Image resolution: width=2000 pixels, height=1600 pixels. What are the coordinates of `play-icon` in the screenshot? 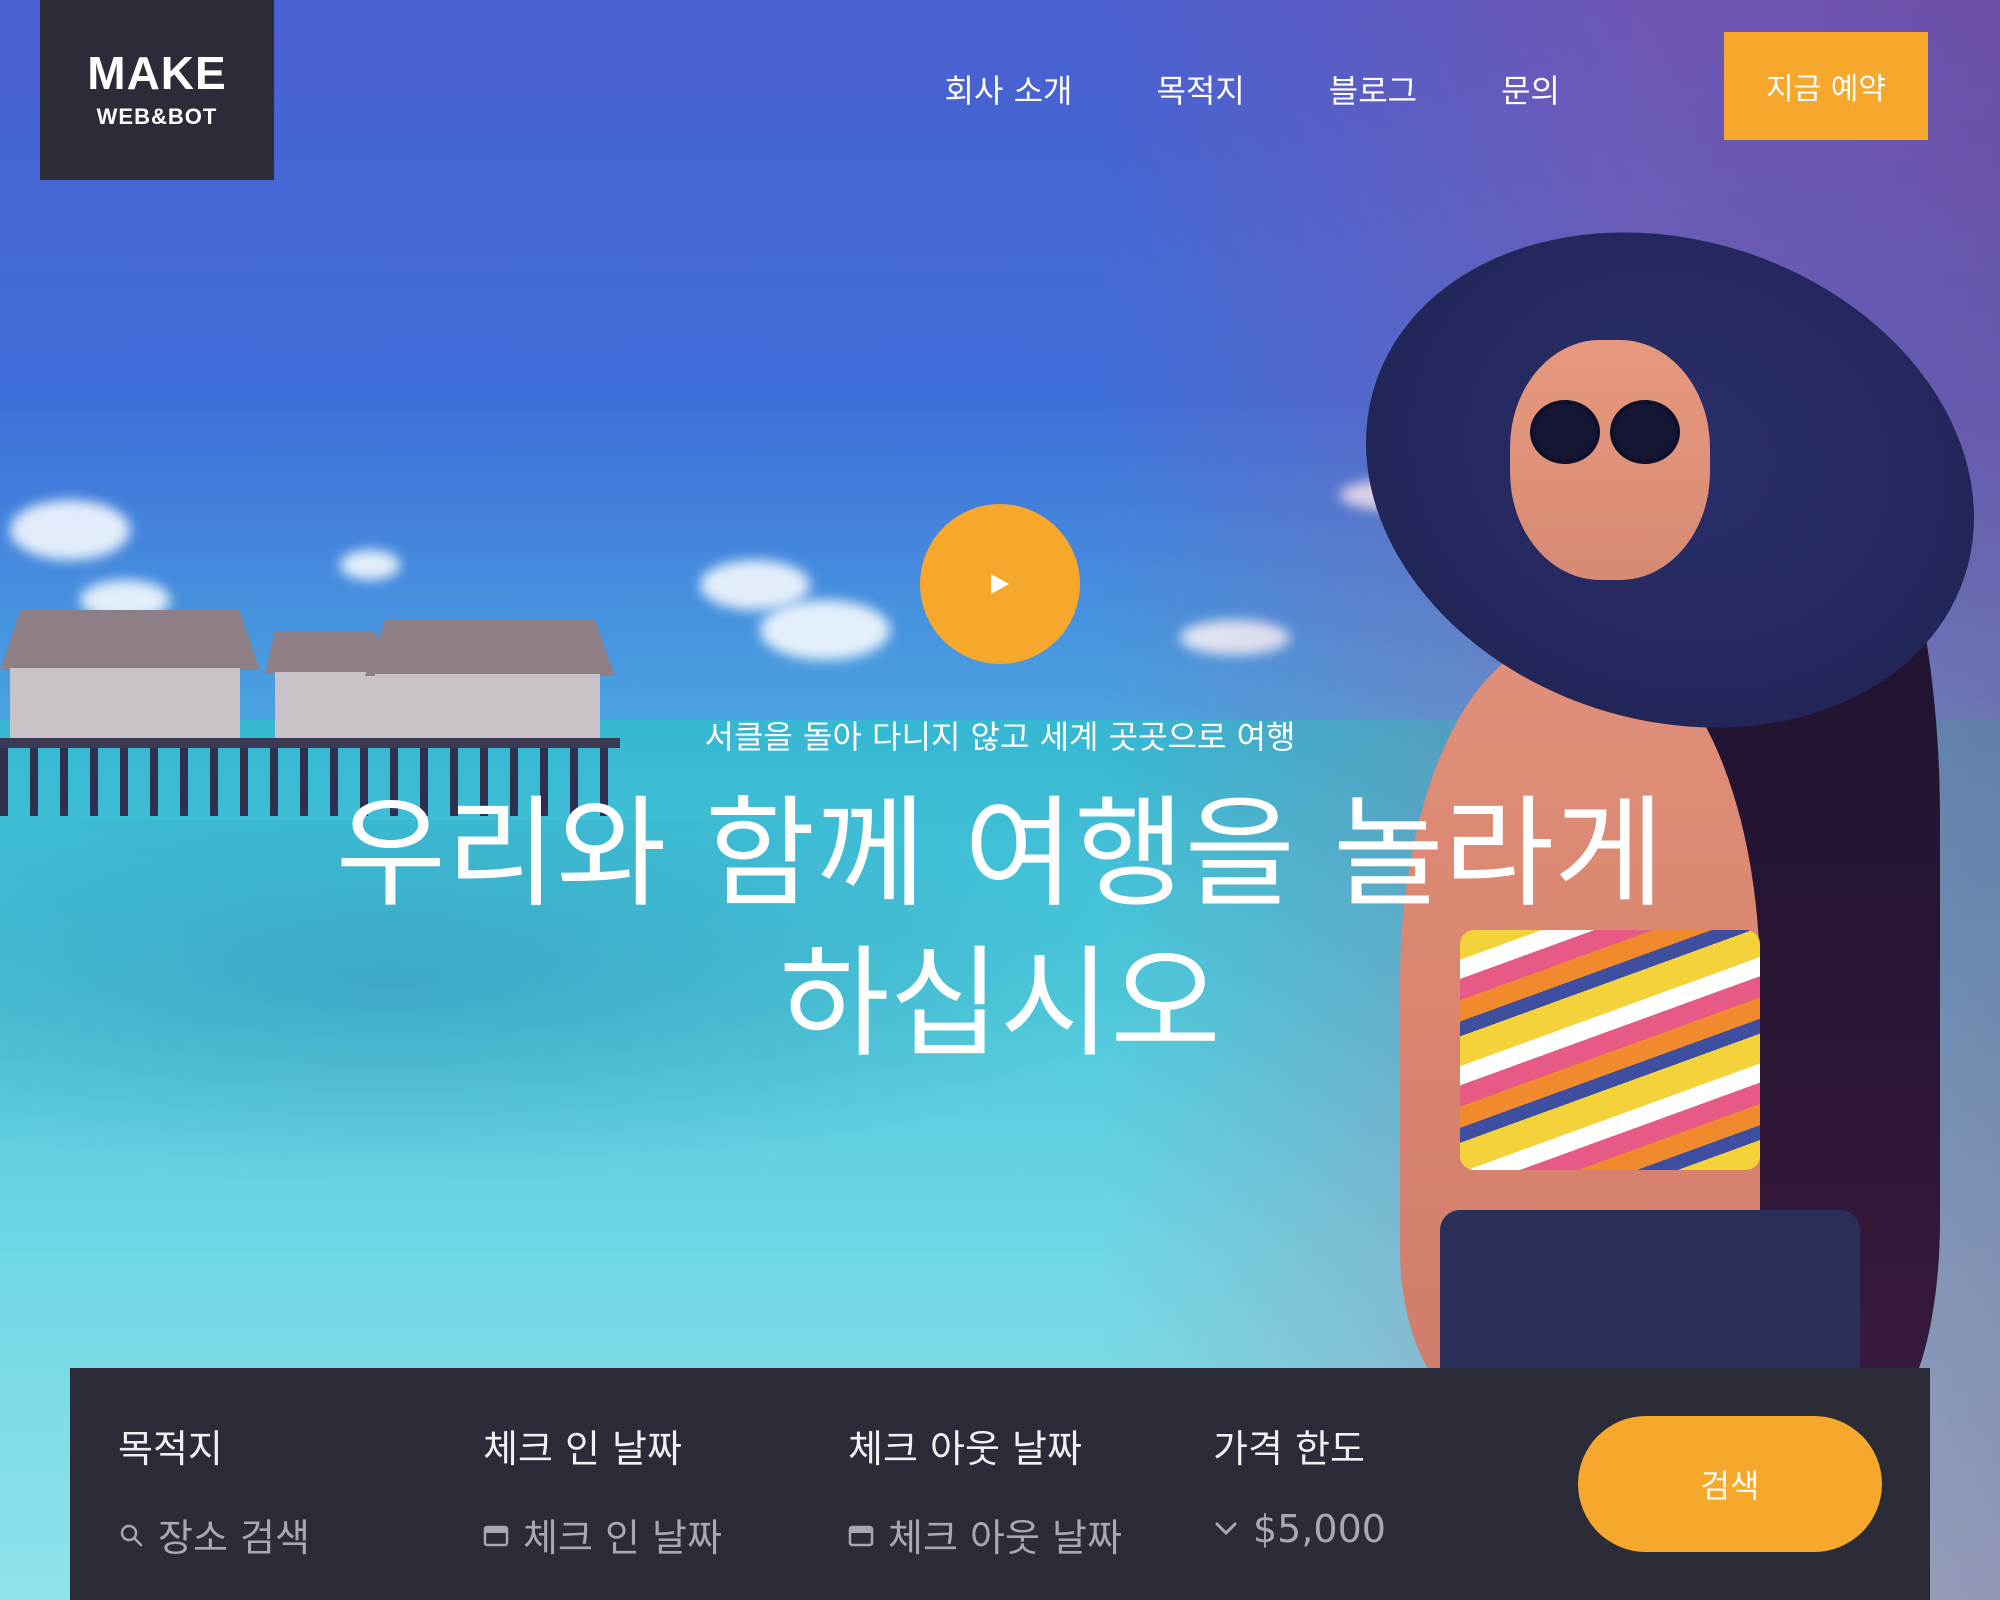 It's located at (1000, 584).